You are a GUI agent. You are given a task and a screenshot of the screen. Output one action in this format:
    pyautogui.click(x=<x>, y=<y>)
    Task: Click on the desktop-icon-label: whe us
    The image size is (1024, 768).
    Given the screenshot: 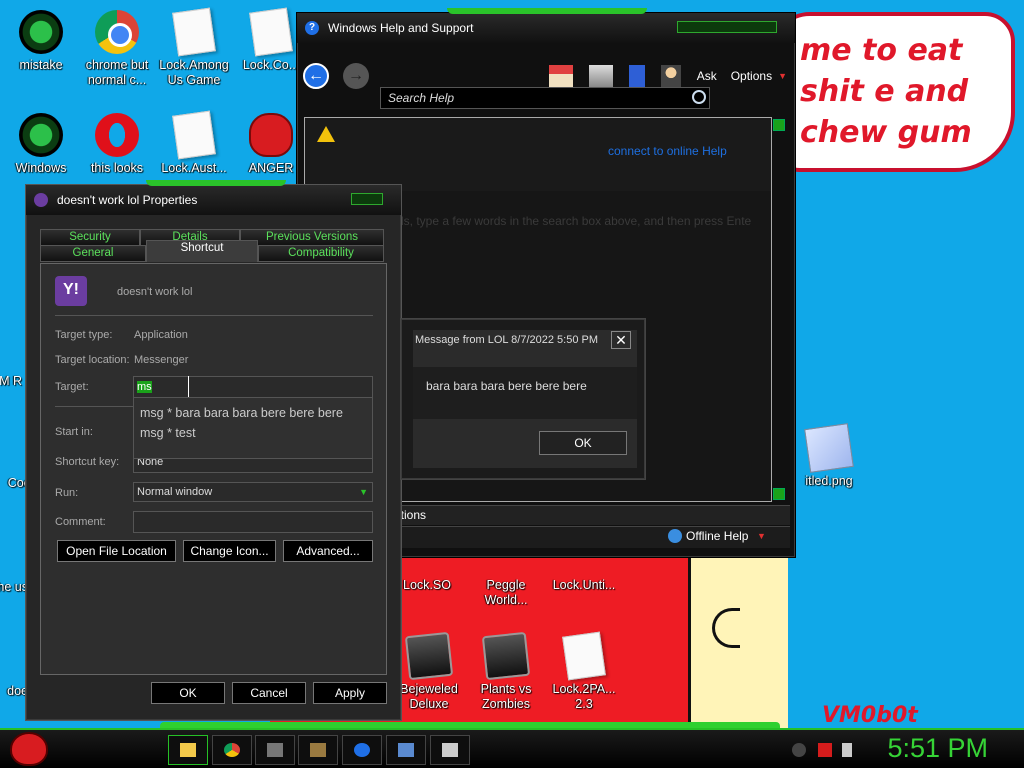 What is the action you would take?
    pyautogui.click(x=14, y=587)
    